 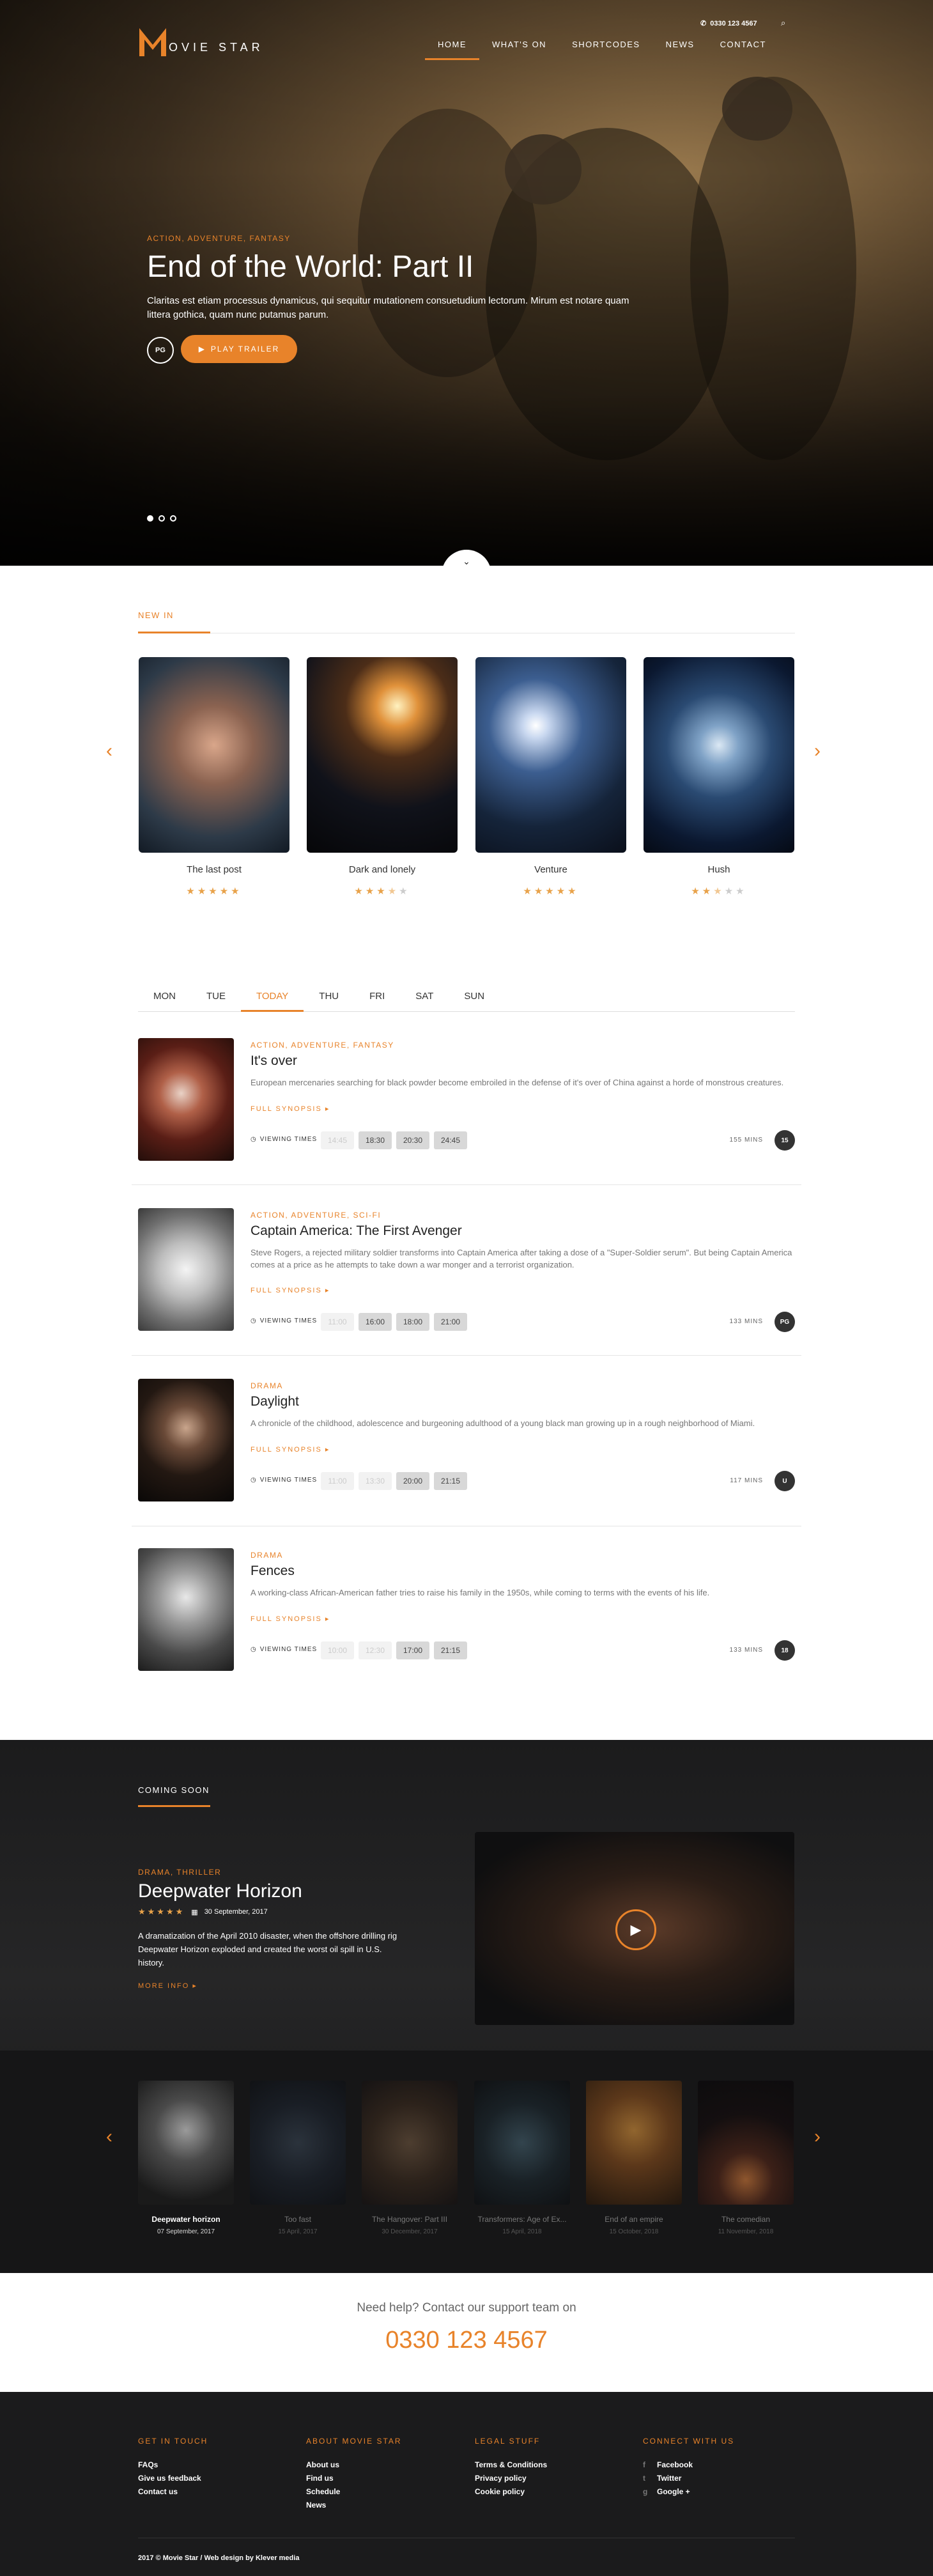 What do you see at coordinates (452, 50) in the screenshot?
I see `nav-home: HOME` at bounding box center [452, 50].